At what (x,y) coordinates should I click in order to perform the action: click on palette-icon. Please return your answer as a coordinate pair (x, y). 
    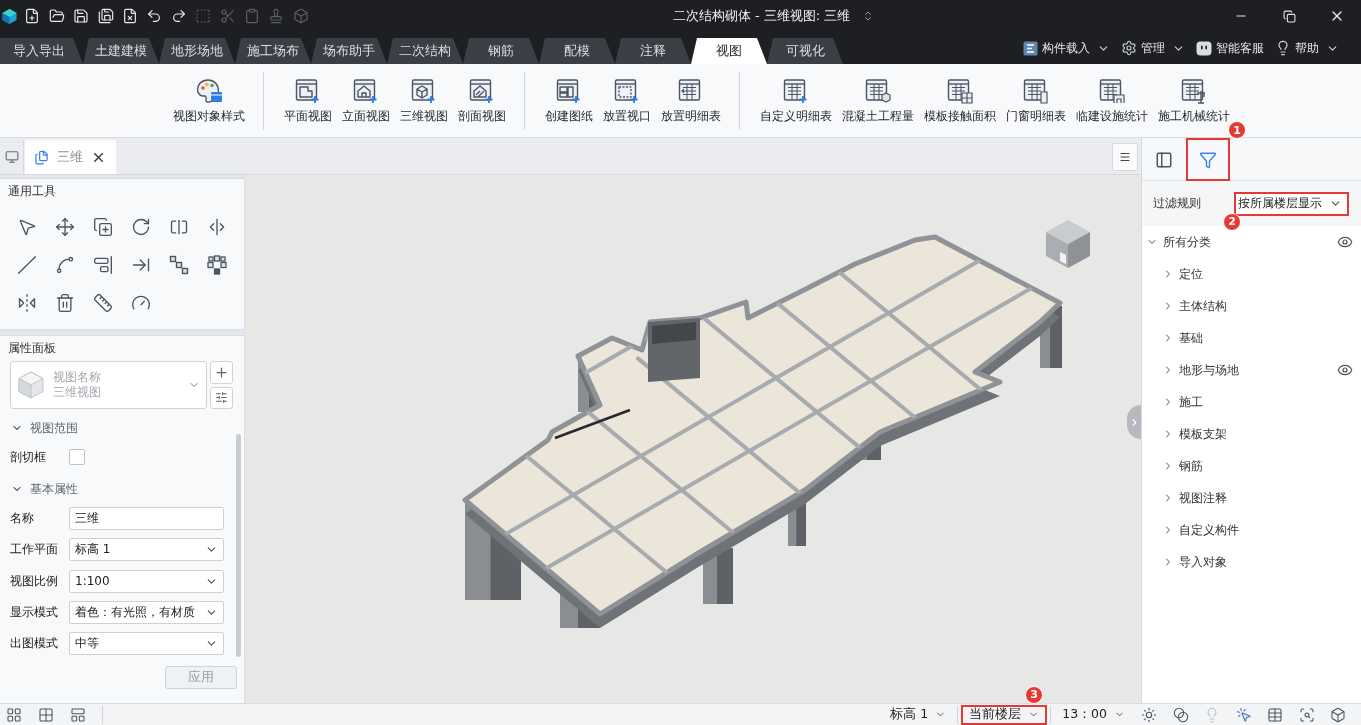
    Looking at the image, I should click on (209, 91).